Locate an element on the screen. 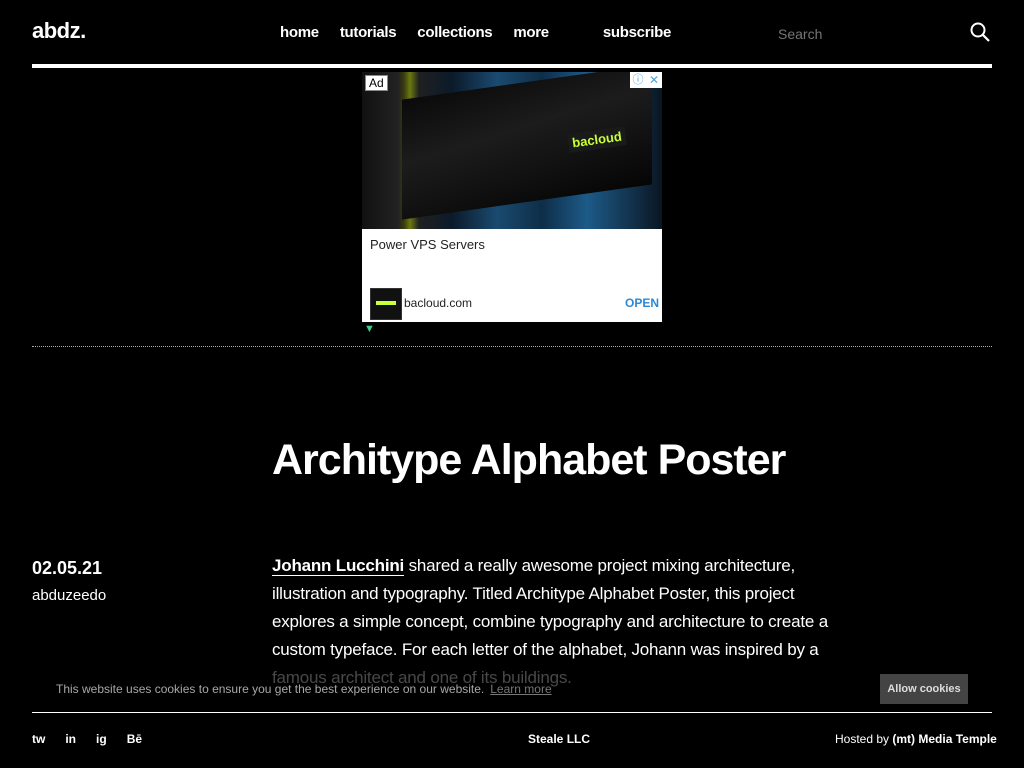 Image resolution: width=1024 pixels, height=768 pixels. ad-divider is located at coordinates (512, 346).